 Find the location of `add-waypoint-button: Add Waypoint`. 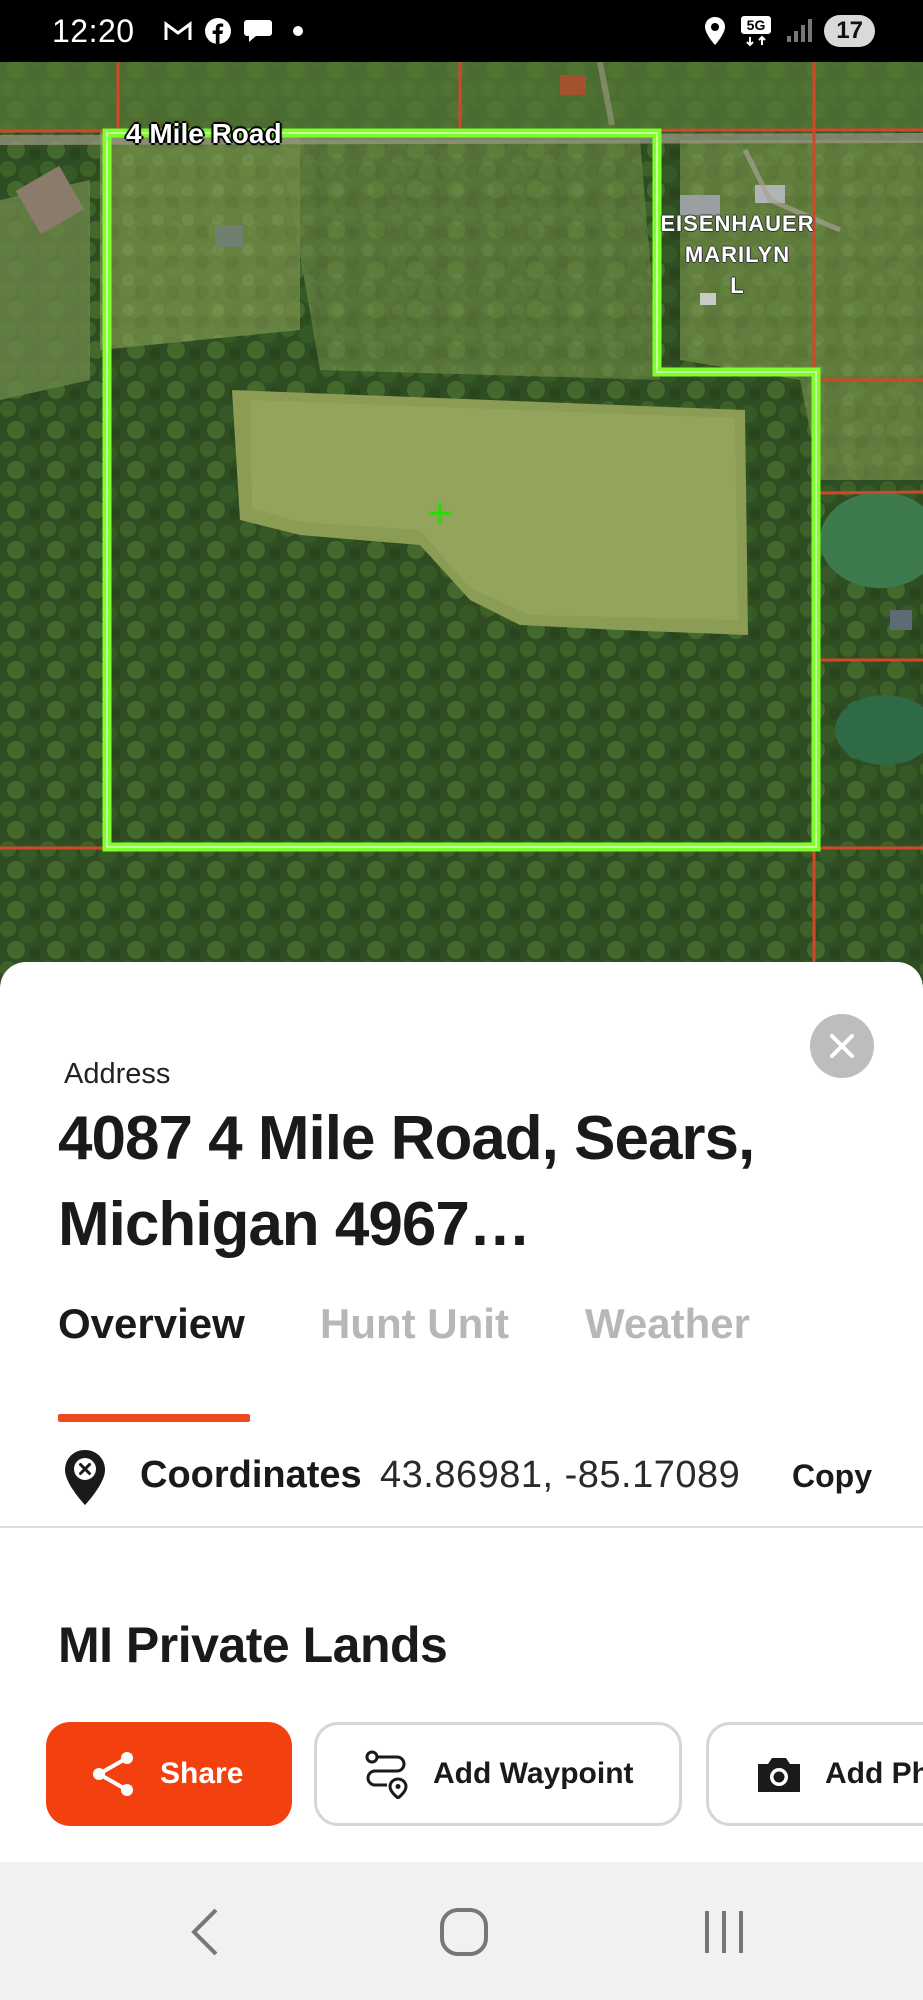

add-waypoint-button: Add Waypoint is located at coordinates (498, 1774).